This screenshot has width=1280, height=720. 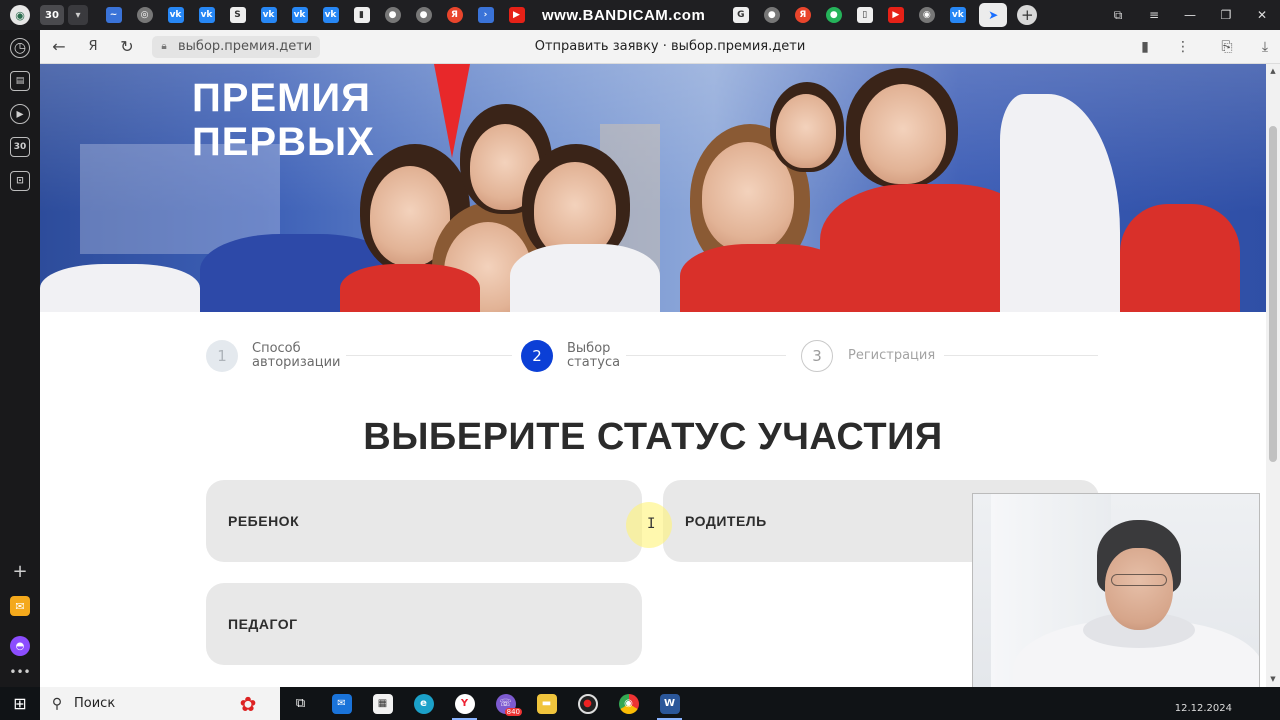 What do you see at coordinates (1145, 47) in the screenshot?
I see `bookmark-icon: ▮` at bounding box center [1145, 47].